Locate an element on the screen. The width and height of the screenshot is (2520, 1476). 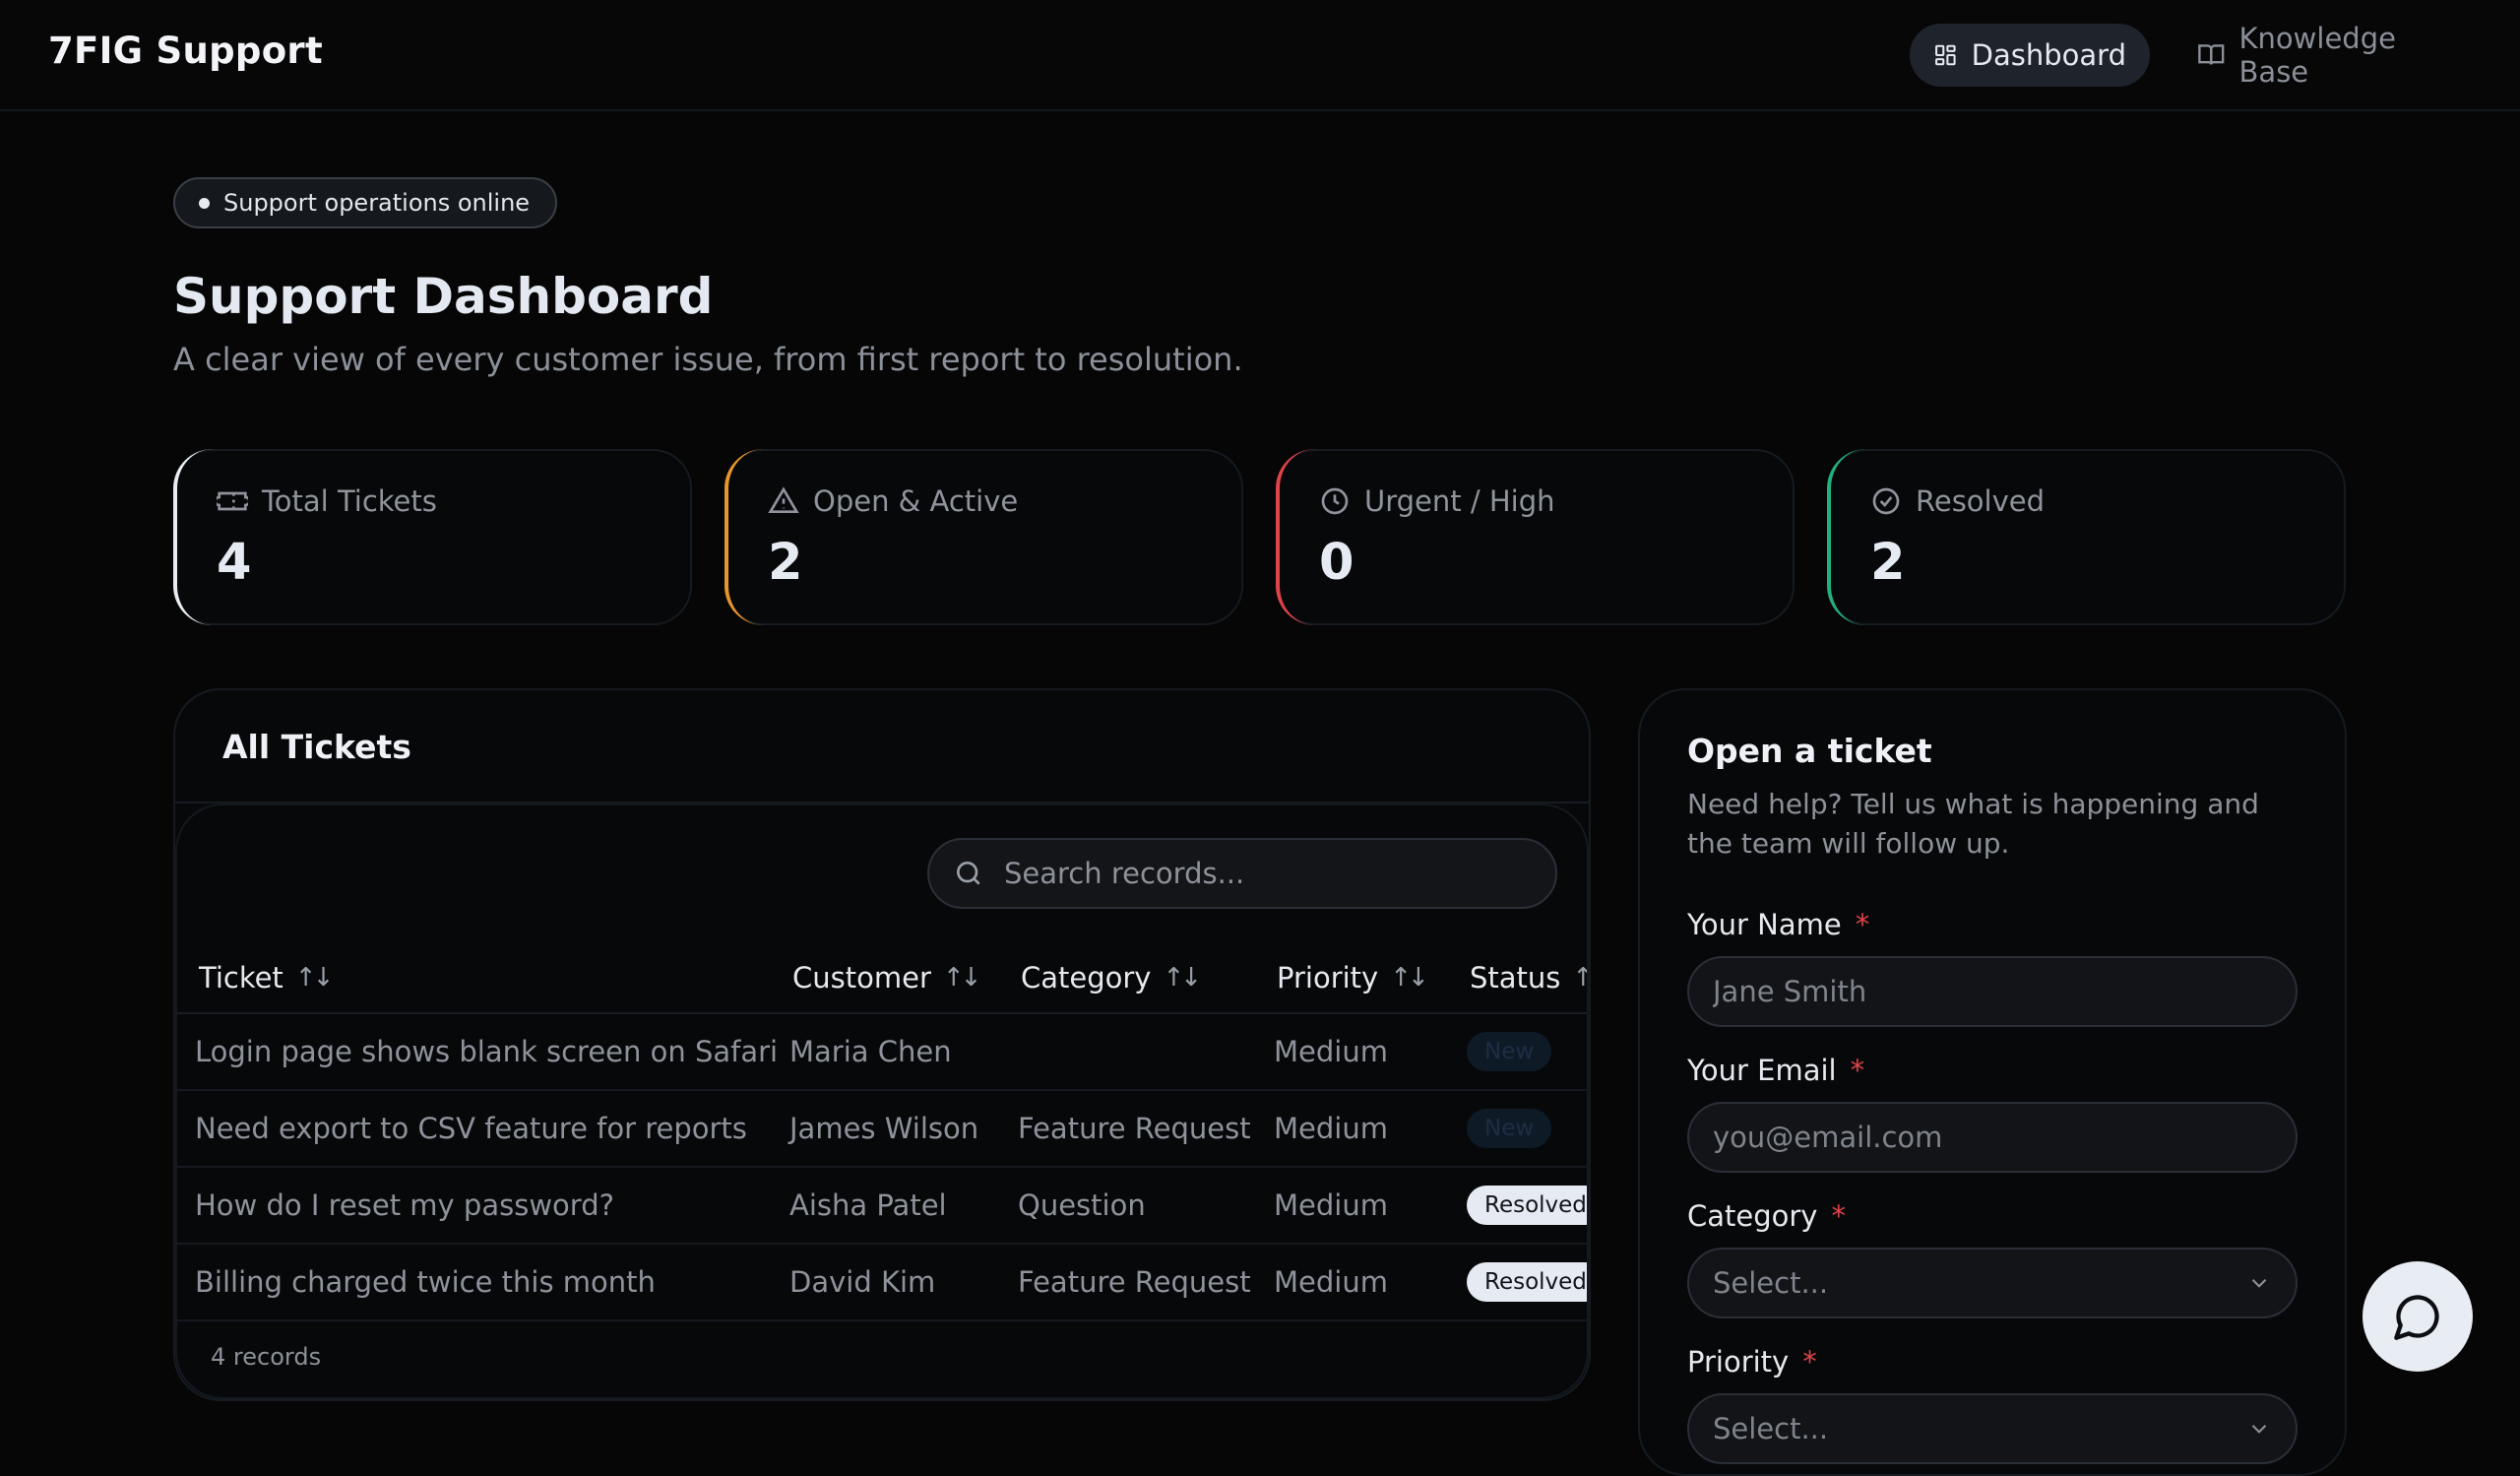
stat-value: 4 is located at coordinates (234, 563).